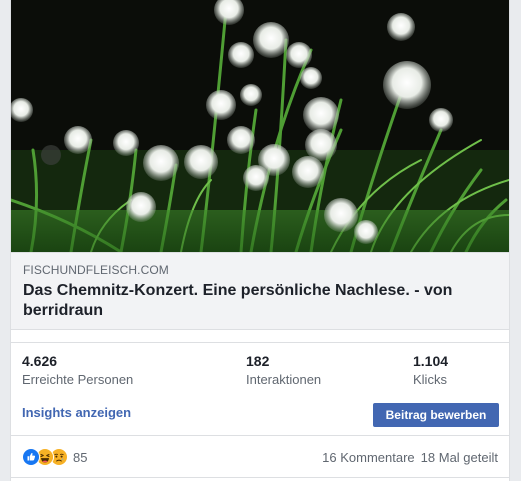 The width and height of the screenshot is (521, 481). Describe the element at coordinates (430, 379) in the screenshot. I see `stat-clicks-label: Klicks` at that location.